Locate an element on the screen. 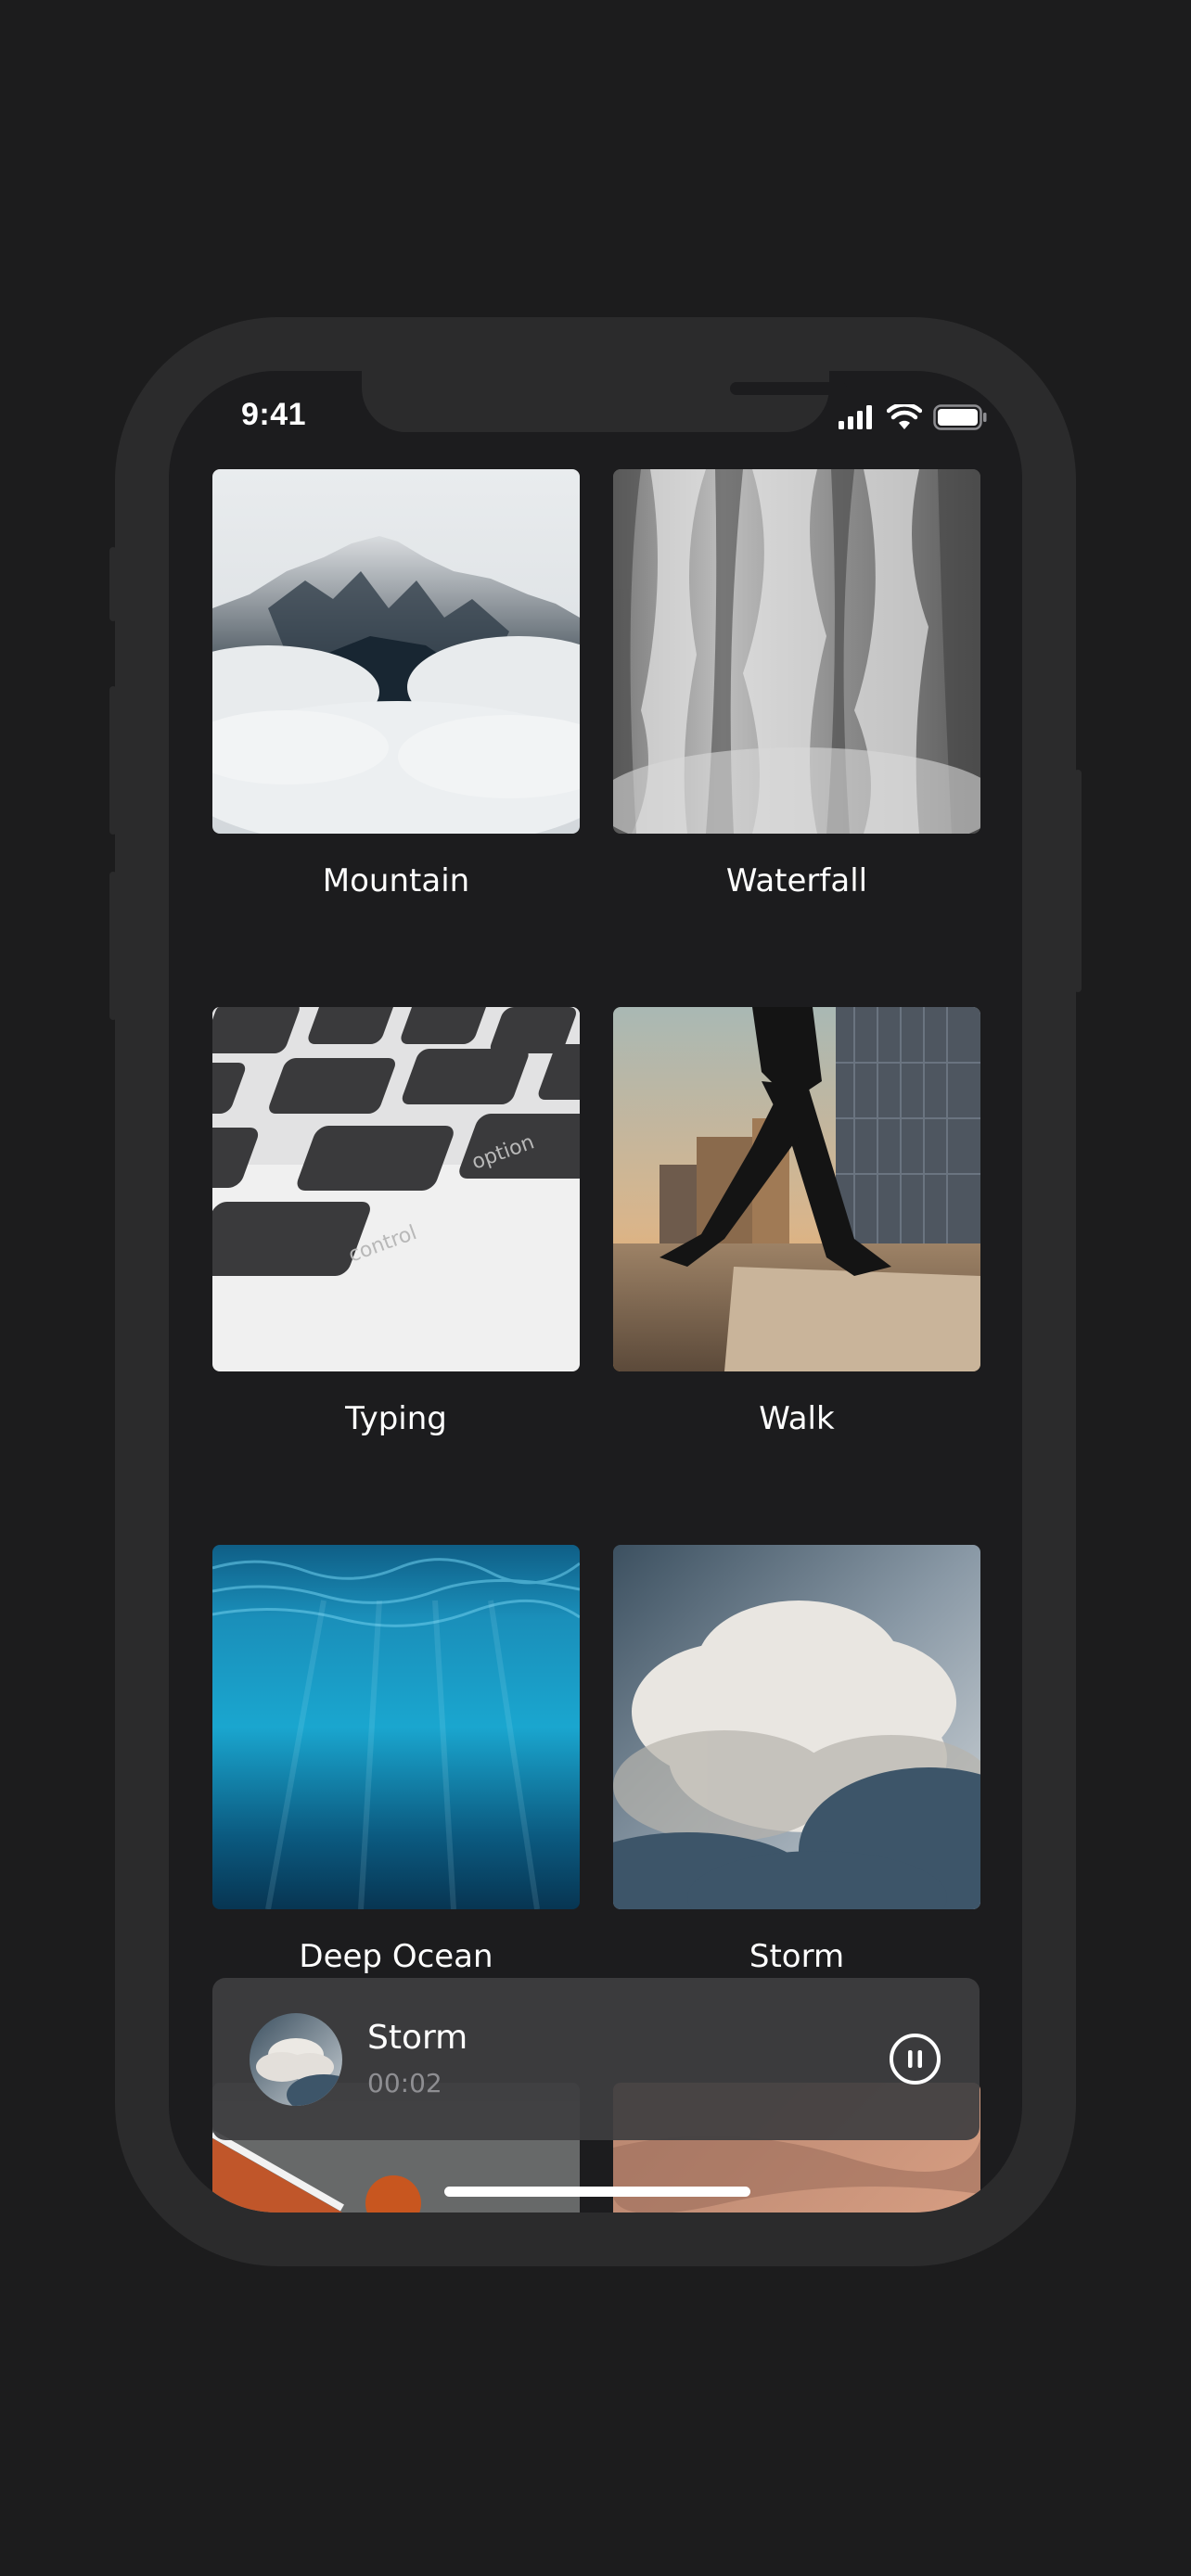 The height and width of the screenshot is (2576, 1191). storm-thumbnail-image is located at coordinates (296, 2059).